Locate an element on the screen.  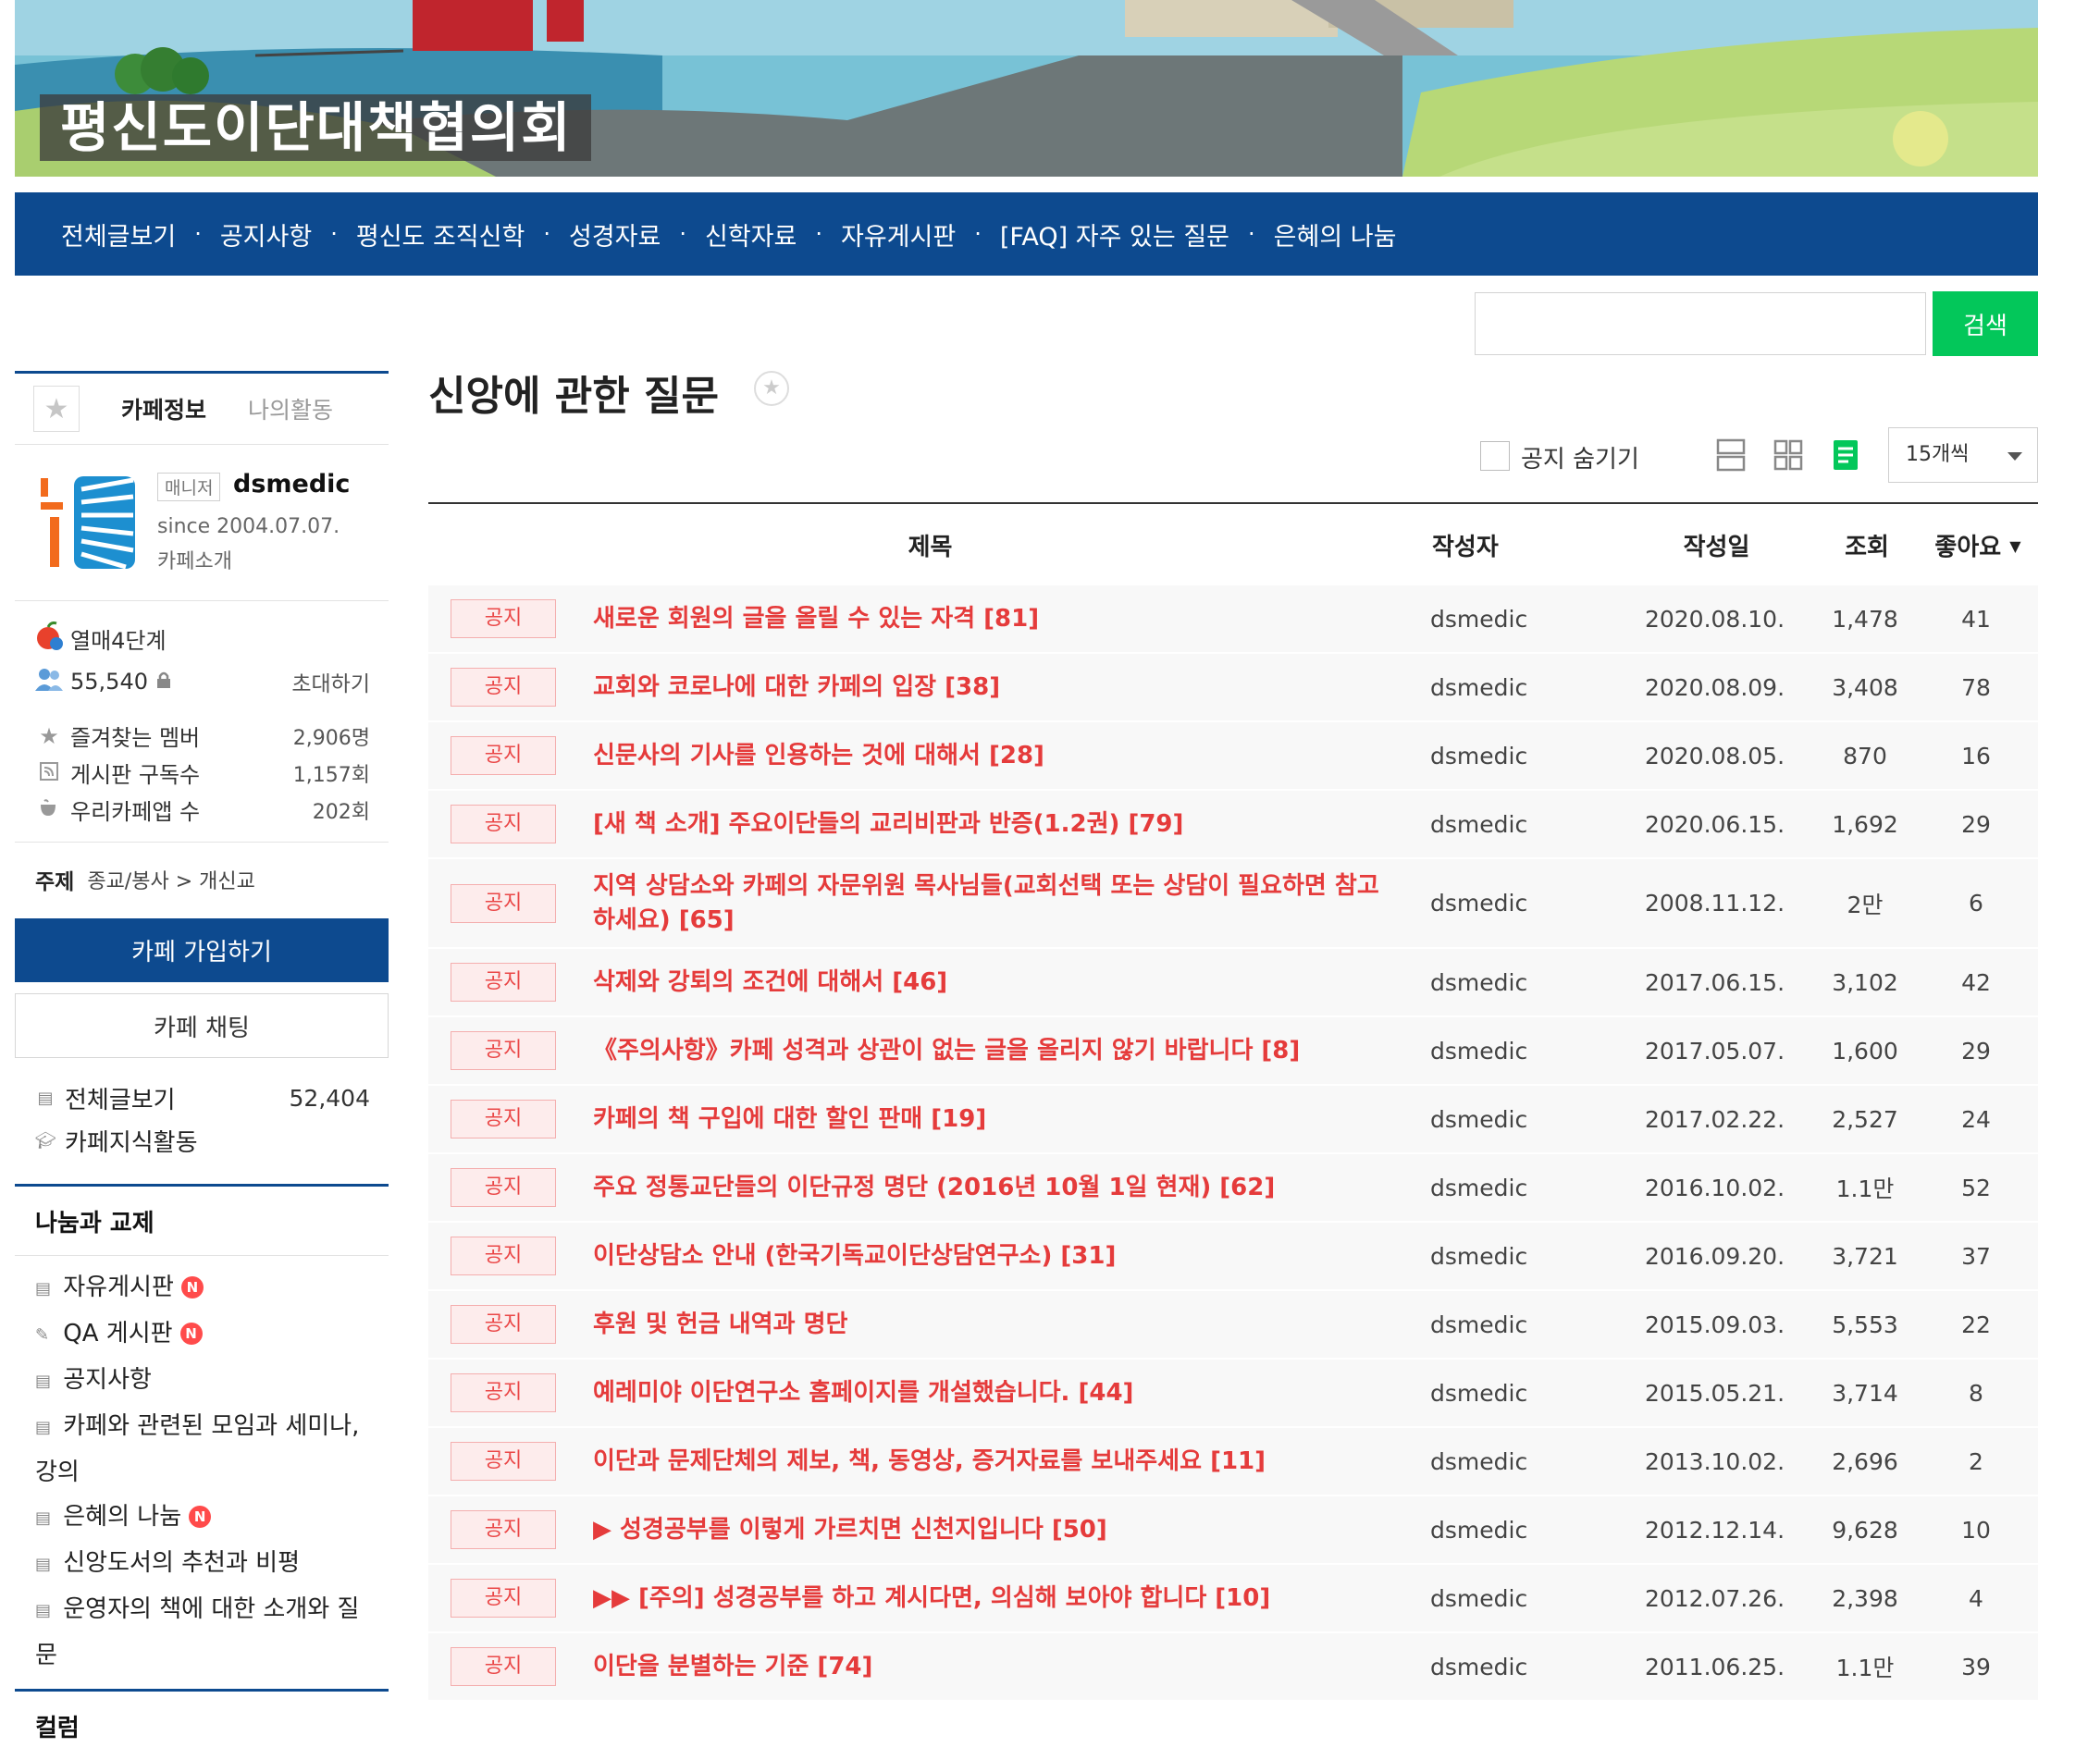
section-title-column: 컬럼 is located at coordinates (202, 1724).